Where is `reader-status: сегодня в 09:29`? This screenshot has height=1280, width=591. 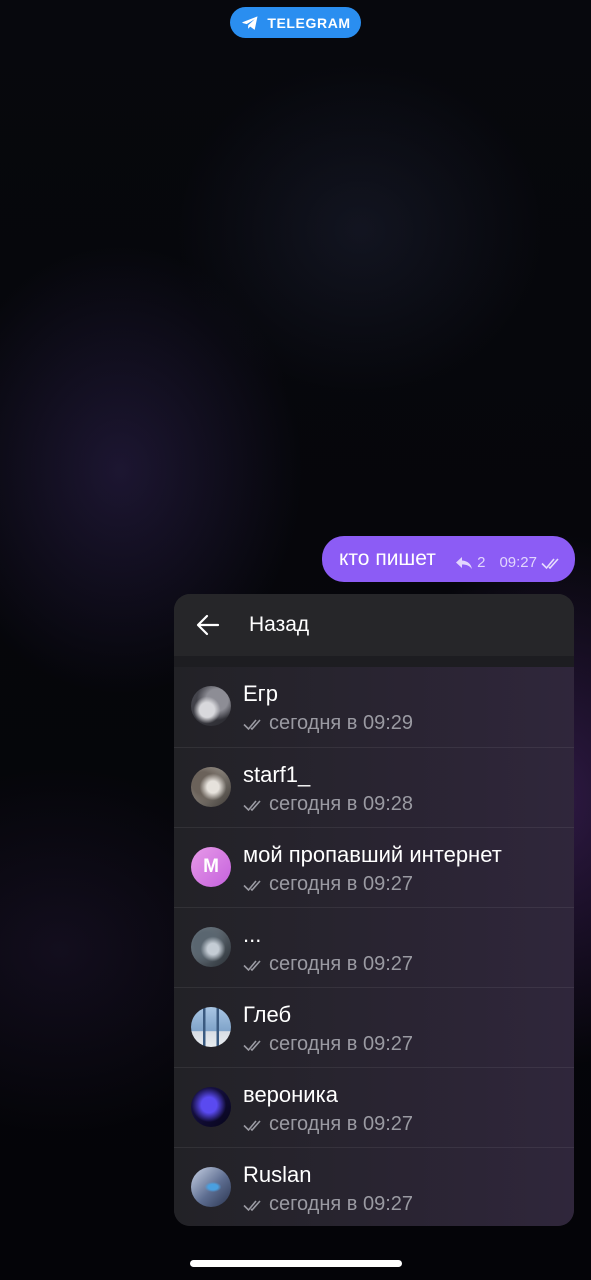 reader-status: сегодня в 09:29 is located at coordinates (328, 723).